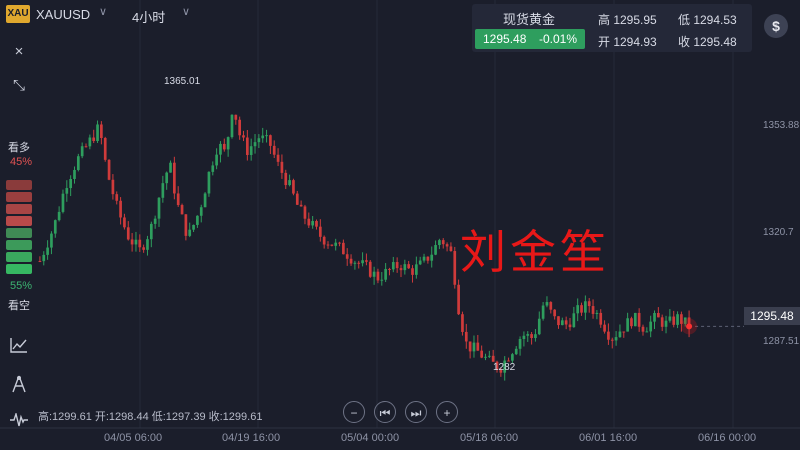  What do you see at coordinates (354, 412) in the screenshot?
I see `zoom-out-button: −` at bounding box center [354, 412].